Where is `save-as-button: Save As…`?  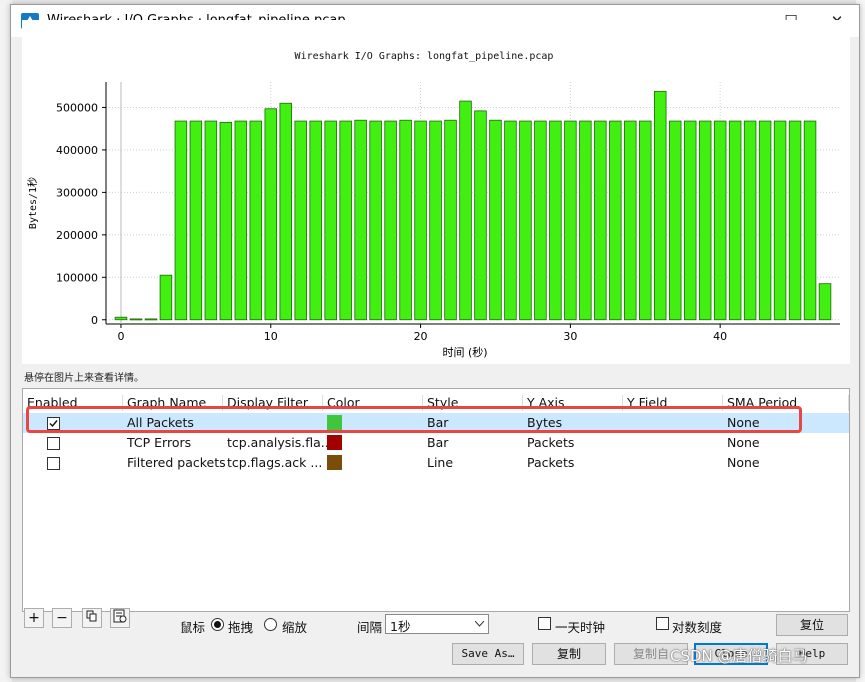 save-as-button: Save As… is located at coordinates (488, 654).